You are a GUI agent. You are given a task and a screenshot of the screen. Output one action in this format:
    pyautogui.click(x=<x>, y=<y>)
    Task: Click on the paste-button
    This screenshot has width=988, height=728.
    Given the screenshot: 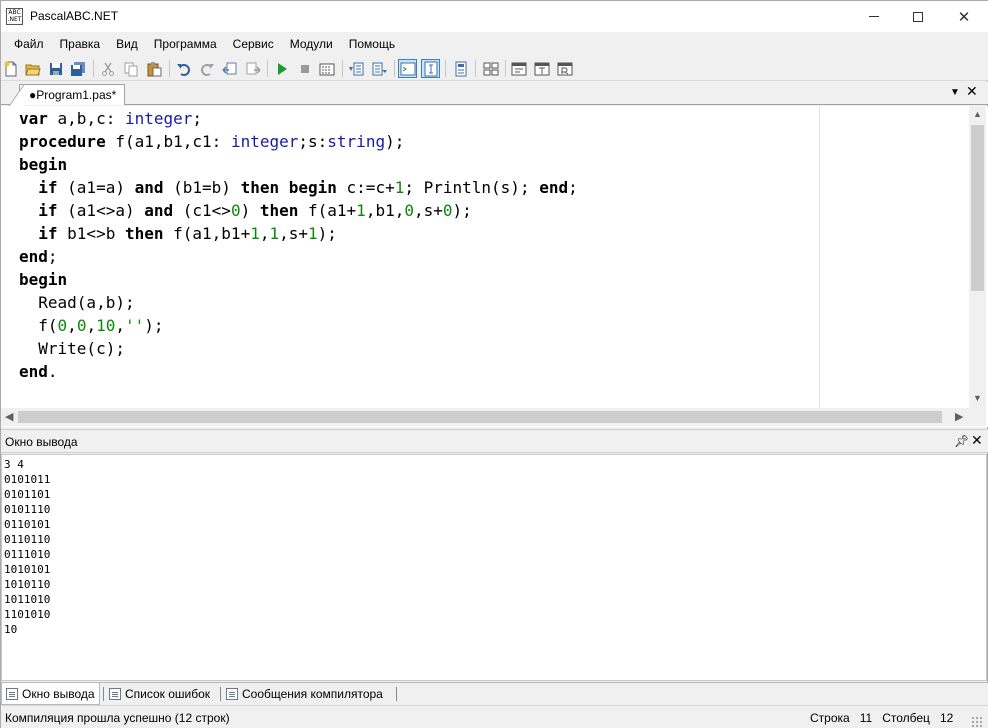 What is the action you would take?
    pyautogui.click(x=153, y=68)
    